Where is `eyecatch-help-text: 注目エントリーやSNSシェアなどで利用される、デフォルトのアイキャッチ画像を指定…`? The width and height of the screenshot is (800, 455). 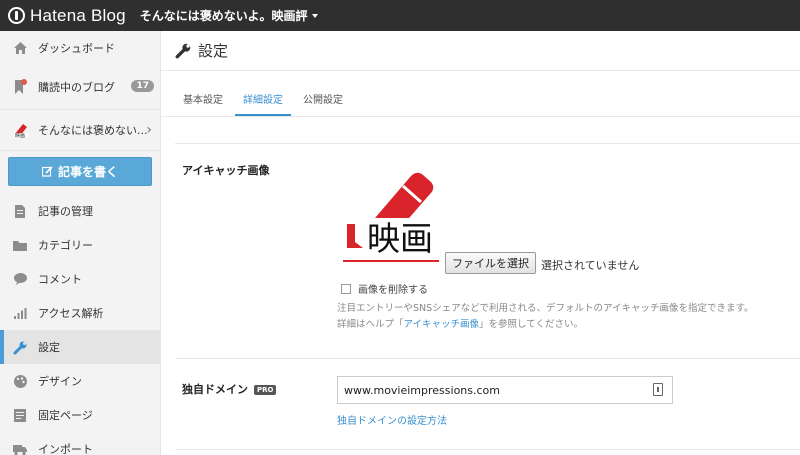 eyecatch-help-text: 注目エントリーやSNSシェアなどで利用される、デフォルトのアイキャッチ画像を指定… is located at coordinates (567, 317).